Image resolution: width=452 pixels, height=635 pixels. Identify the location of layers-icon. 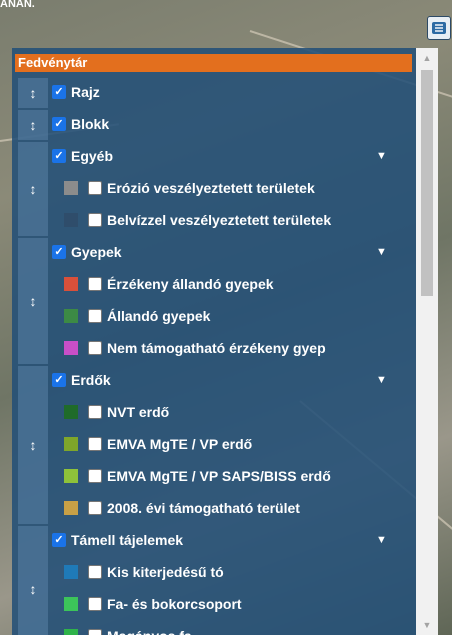
(439, 28).